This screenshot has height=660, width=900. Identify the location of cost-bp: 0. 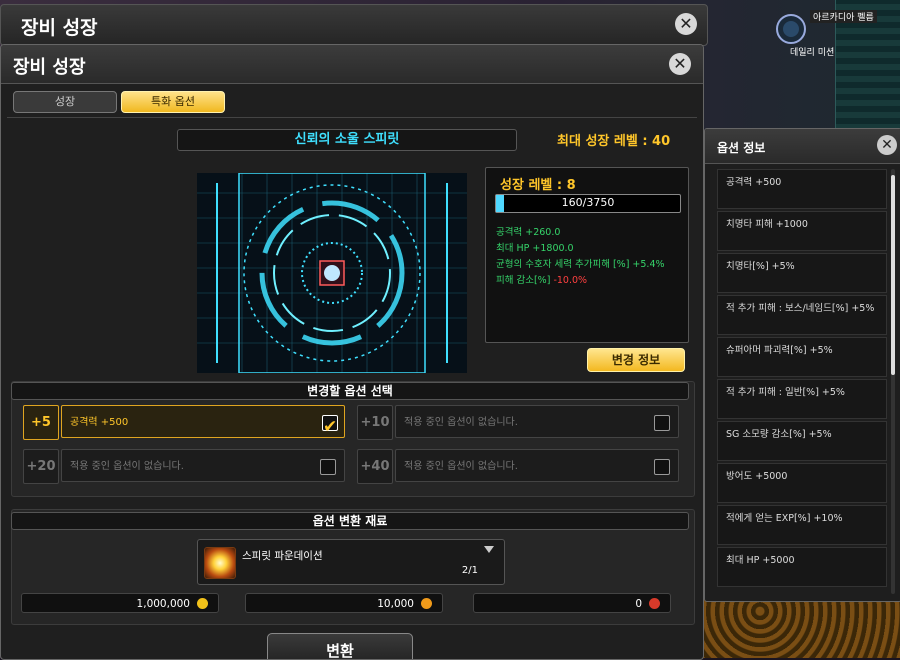
(572, 603).